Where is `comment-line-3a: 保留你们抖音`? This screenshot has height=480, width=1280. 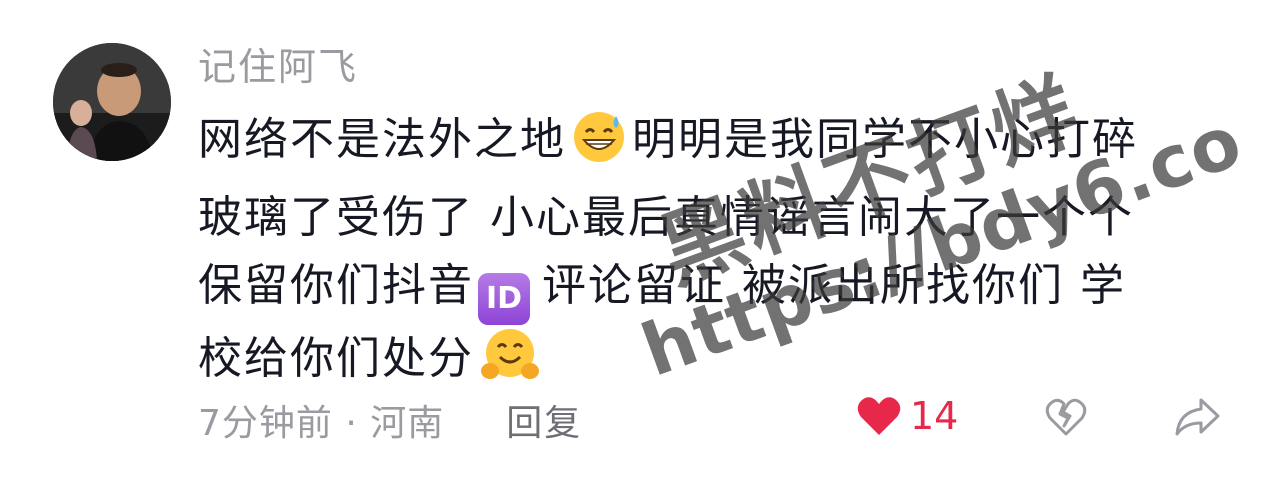
comment-line-3a: 保留你们抖音 is located at coordinates (336, 285).